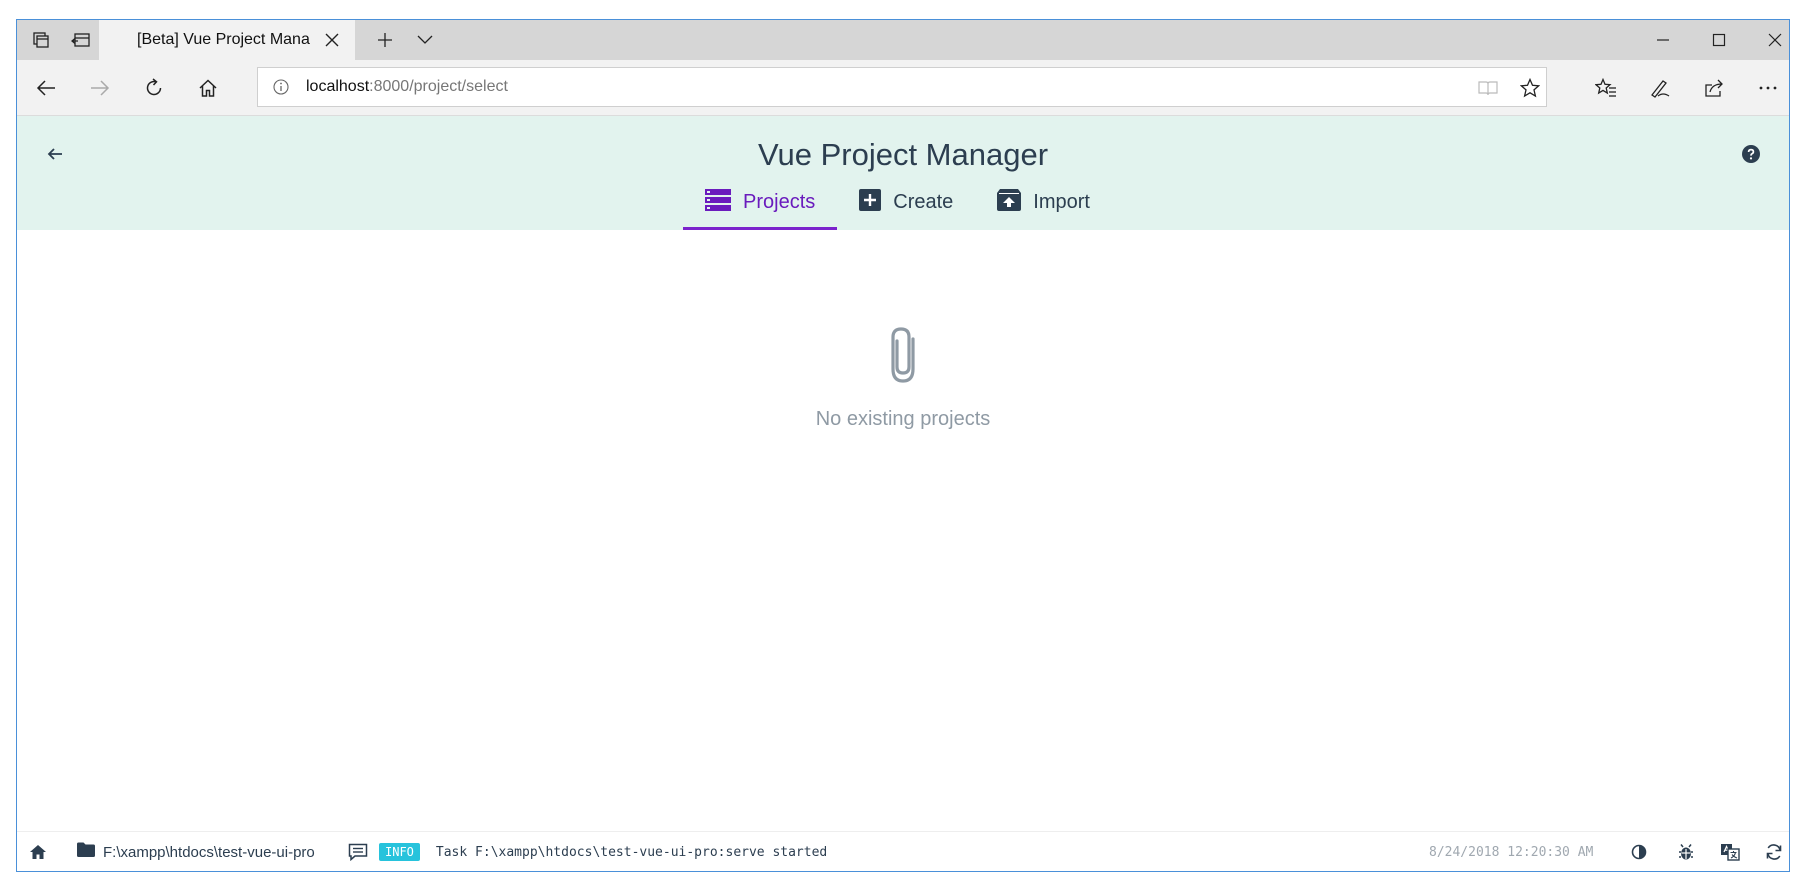 This screenshot has height=892, width=1807. Describe the element at coordinates (1488, 88) in the screenshot. I see `reading-view-icon` at that location.